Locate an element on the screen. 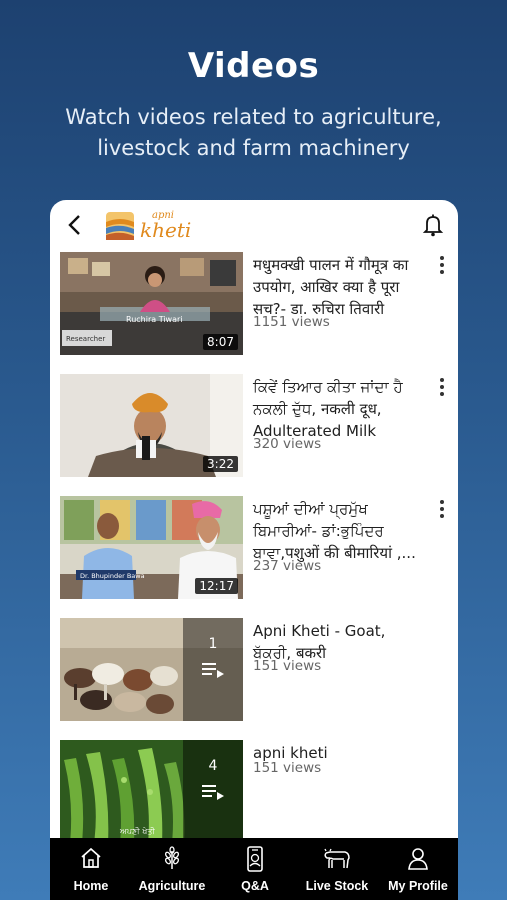 The width and height of the screenshot is (507, 900). video-views: 320 views is located at coordinates (287, 444).